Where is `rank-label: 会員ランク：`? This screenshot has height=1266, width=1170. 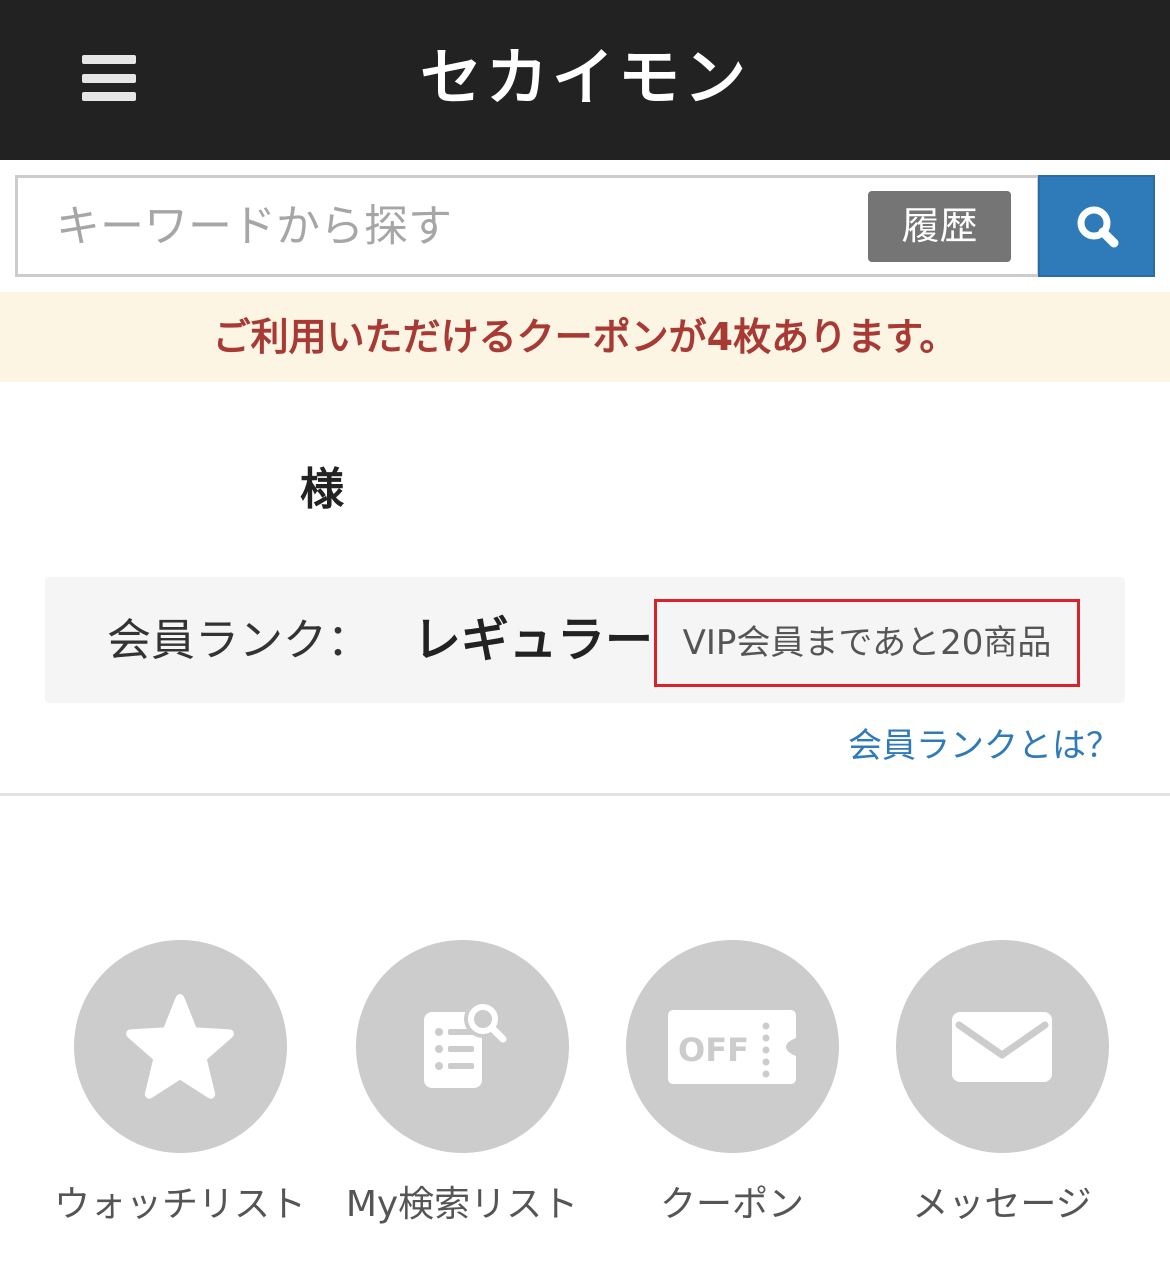
rank-label: 会員ランク： is located at coordinates (239, 640).